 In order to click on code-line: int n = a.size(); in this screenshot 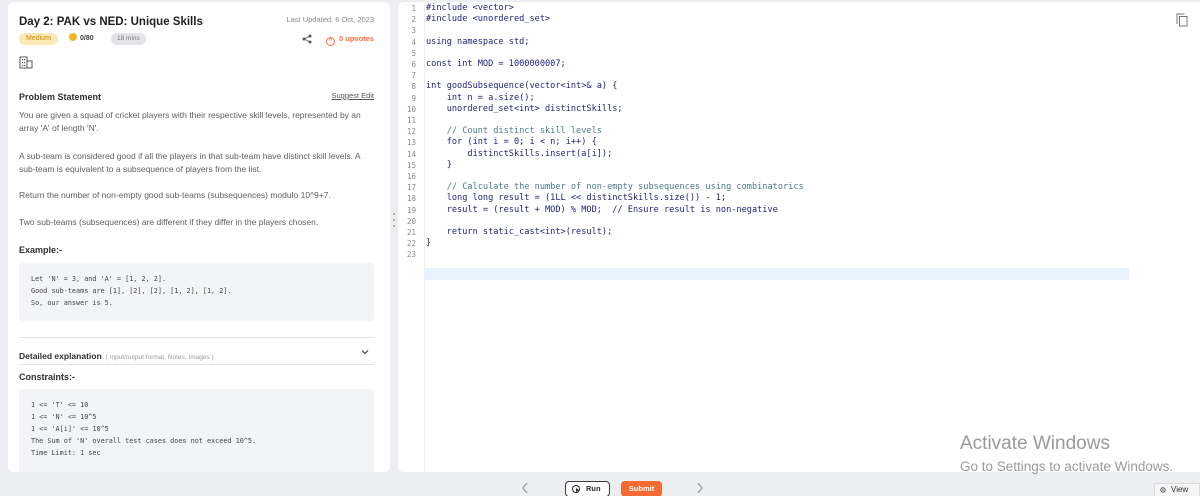, I will do `click(615, 98)`.